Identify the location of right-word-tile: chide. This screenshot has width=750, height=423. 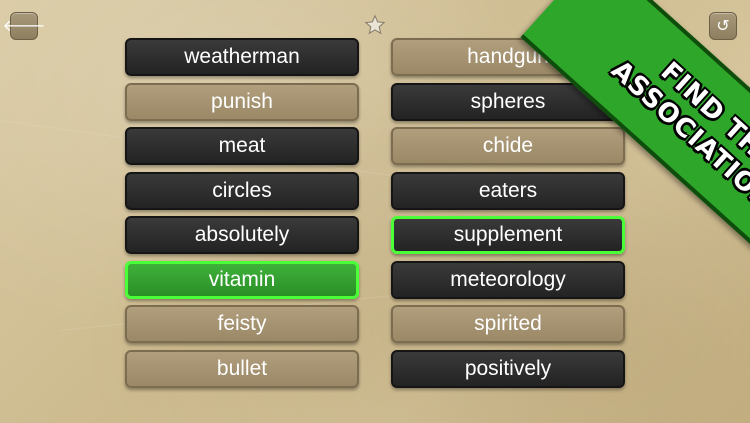
(508, 146).